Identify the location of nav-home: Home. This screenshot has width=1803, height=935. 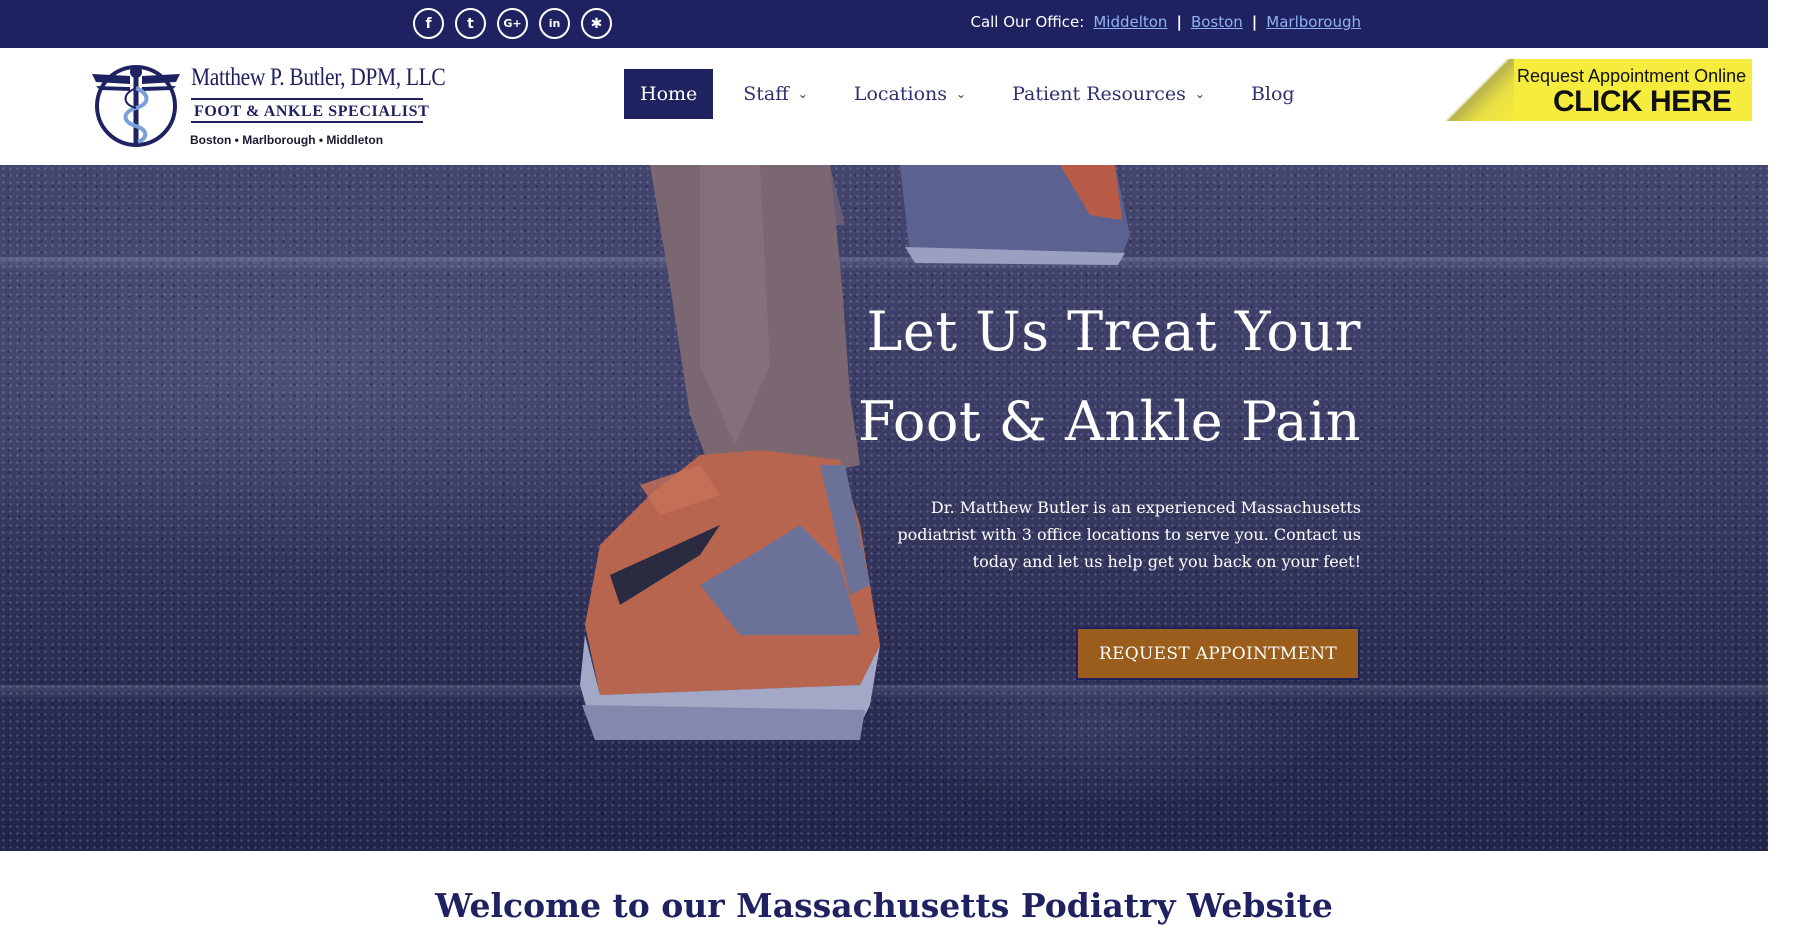
(669, 94).